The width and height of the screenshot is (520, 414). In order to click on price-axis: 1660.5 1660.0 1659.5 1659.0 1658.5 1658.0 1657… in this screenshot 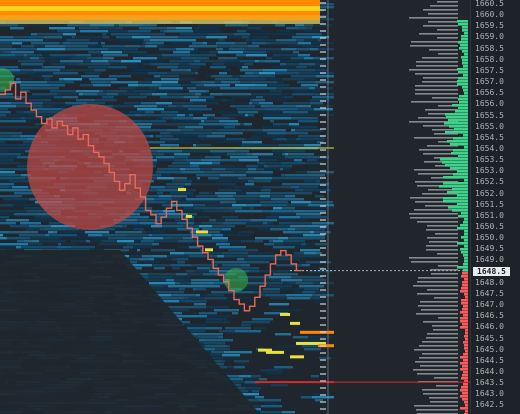, I will do `click(495, 207)`.